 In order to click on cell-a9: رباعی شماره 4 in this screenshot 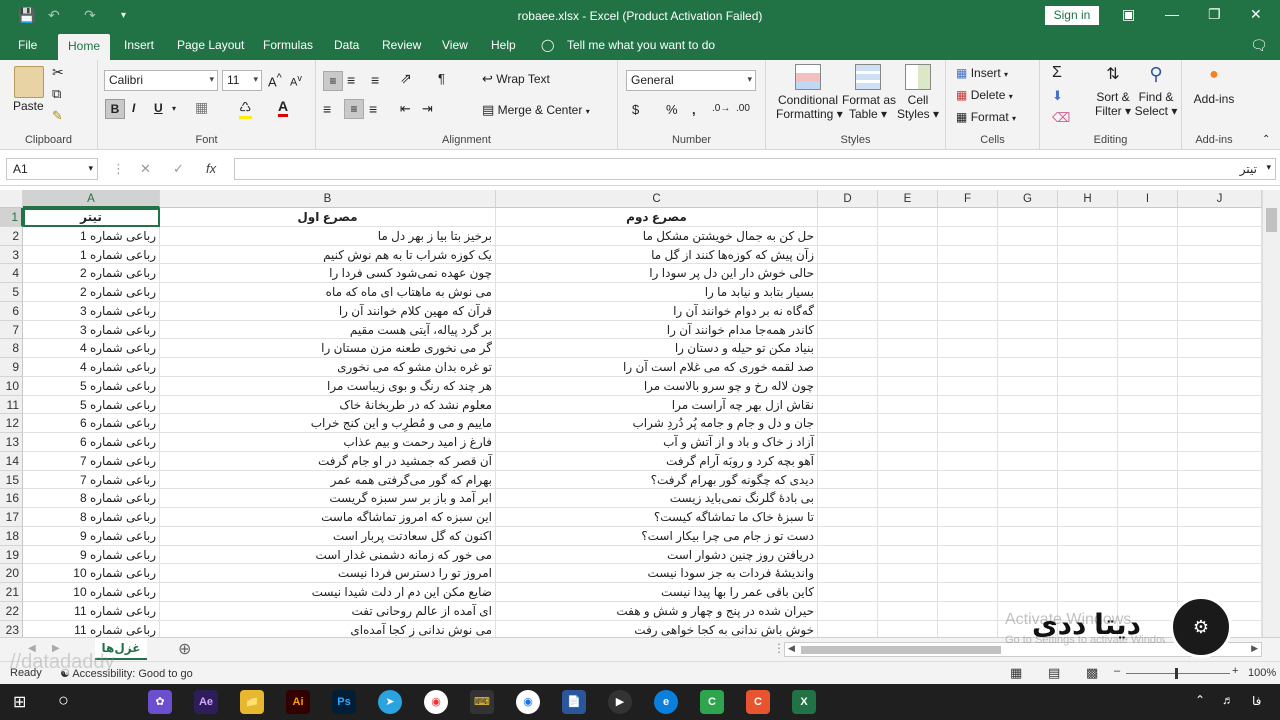, I will do `click(91, 367)`.